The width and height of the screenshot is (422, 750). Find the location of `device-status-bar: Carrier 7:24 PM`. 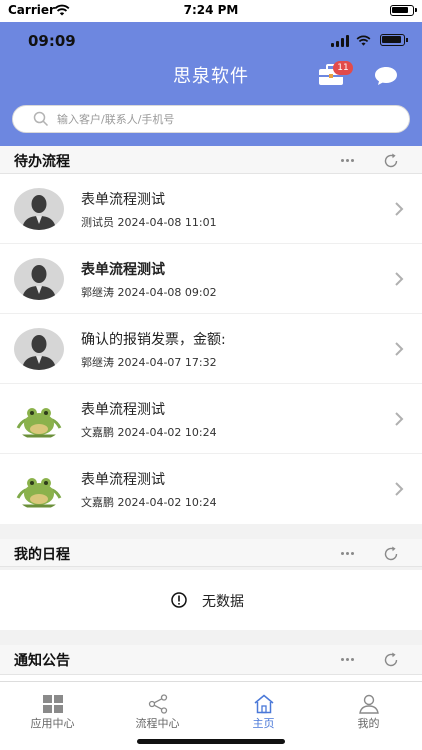

device-status-bar: Carrier 7:24 PM is located at coordinates (211, 11).